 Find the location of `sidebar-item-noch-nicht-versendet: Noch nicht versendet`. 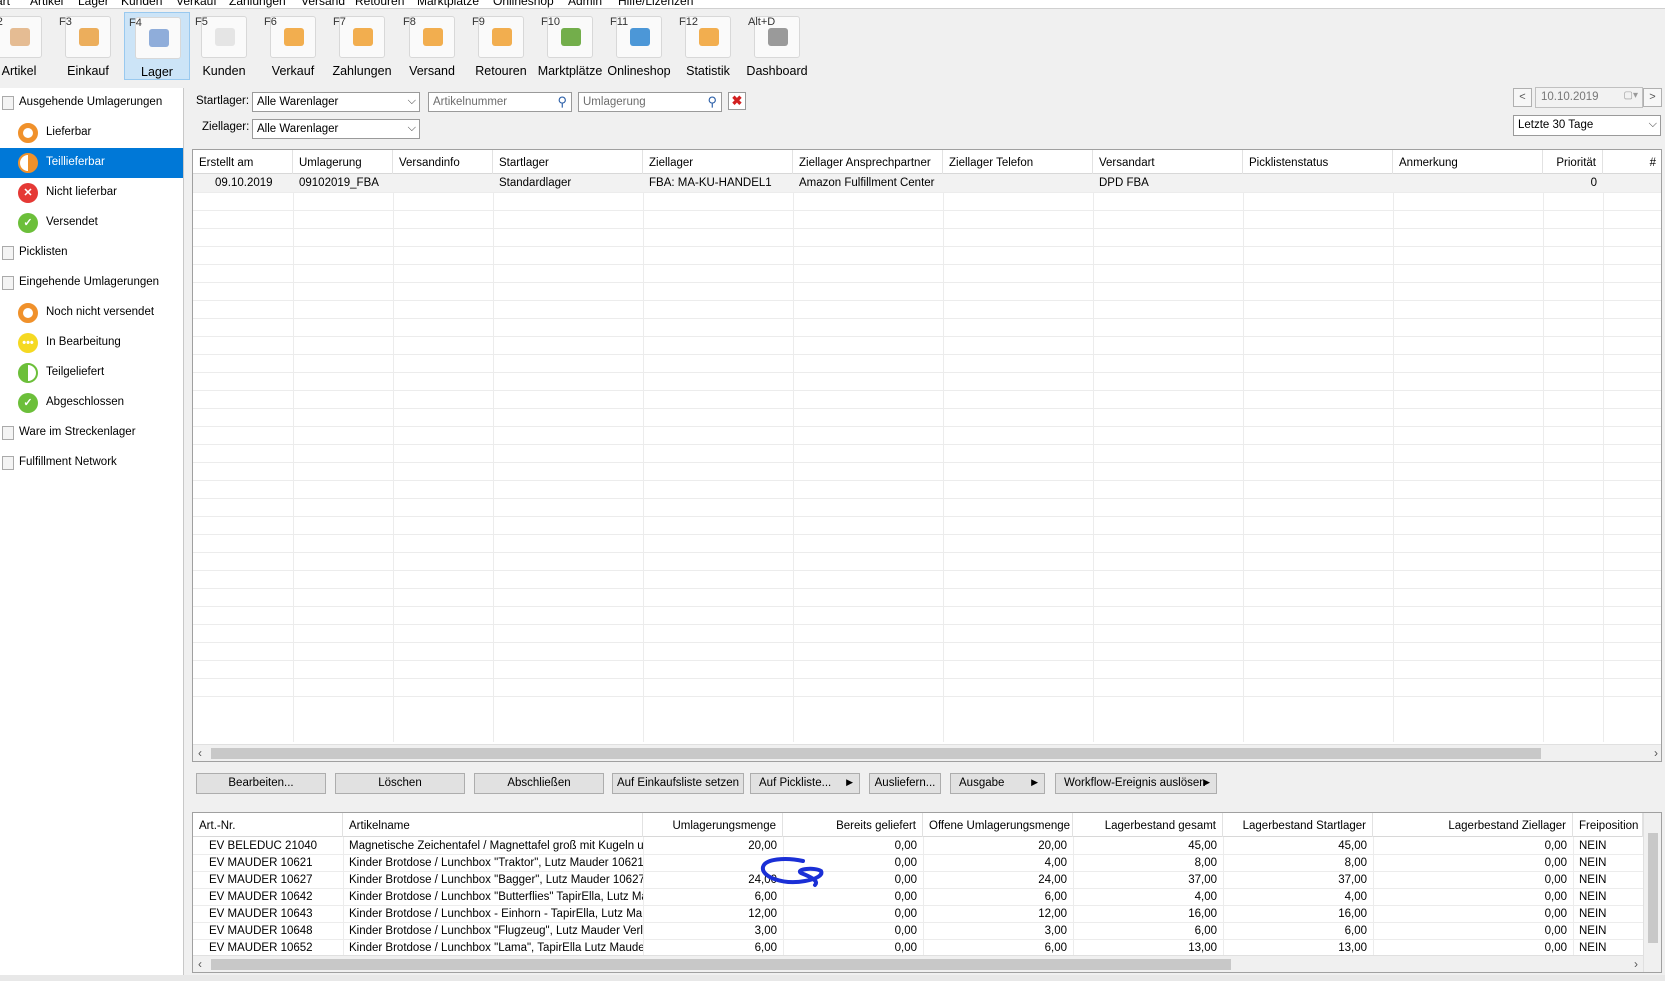

sidebar-item-noch-nicht-versendet: Noch nicht versendet is located at coordinates (91, 313).